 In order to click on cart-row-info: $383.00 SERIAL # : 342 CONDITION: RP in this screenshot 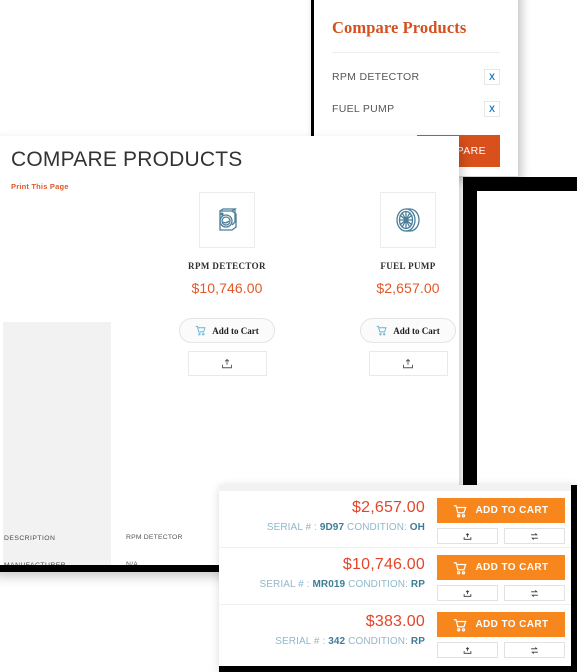, I will do `click(325, 626)`.